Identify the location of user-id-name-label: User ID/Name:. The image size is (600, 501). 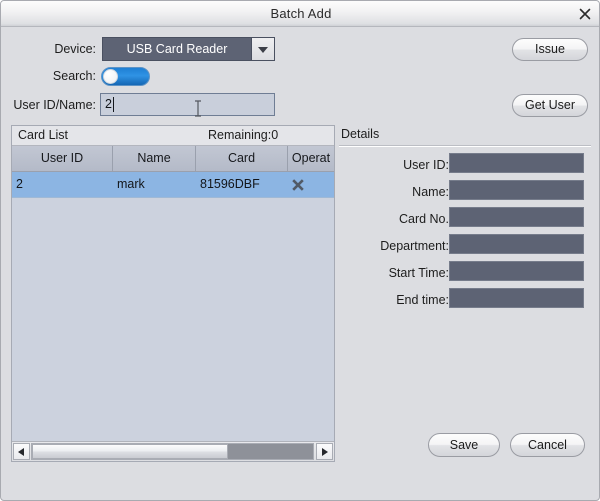
(54, 105).